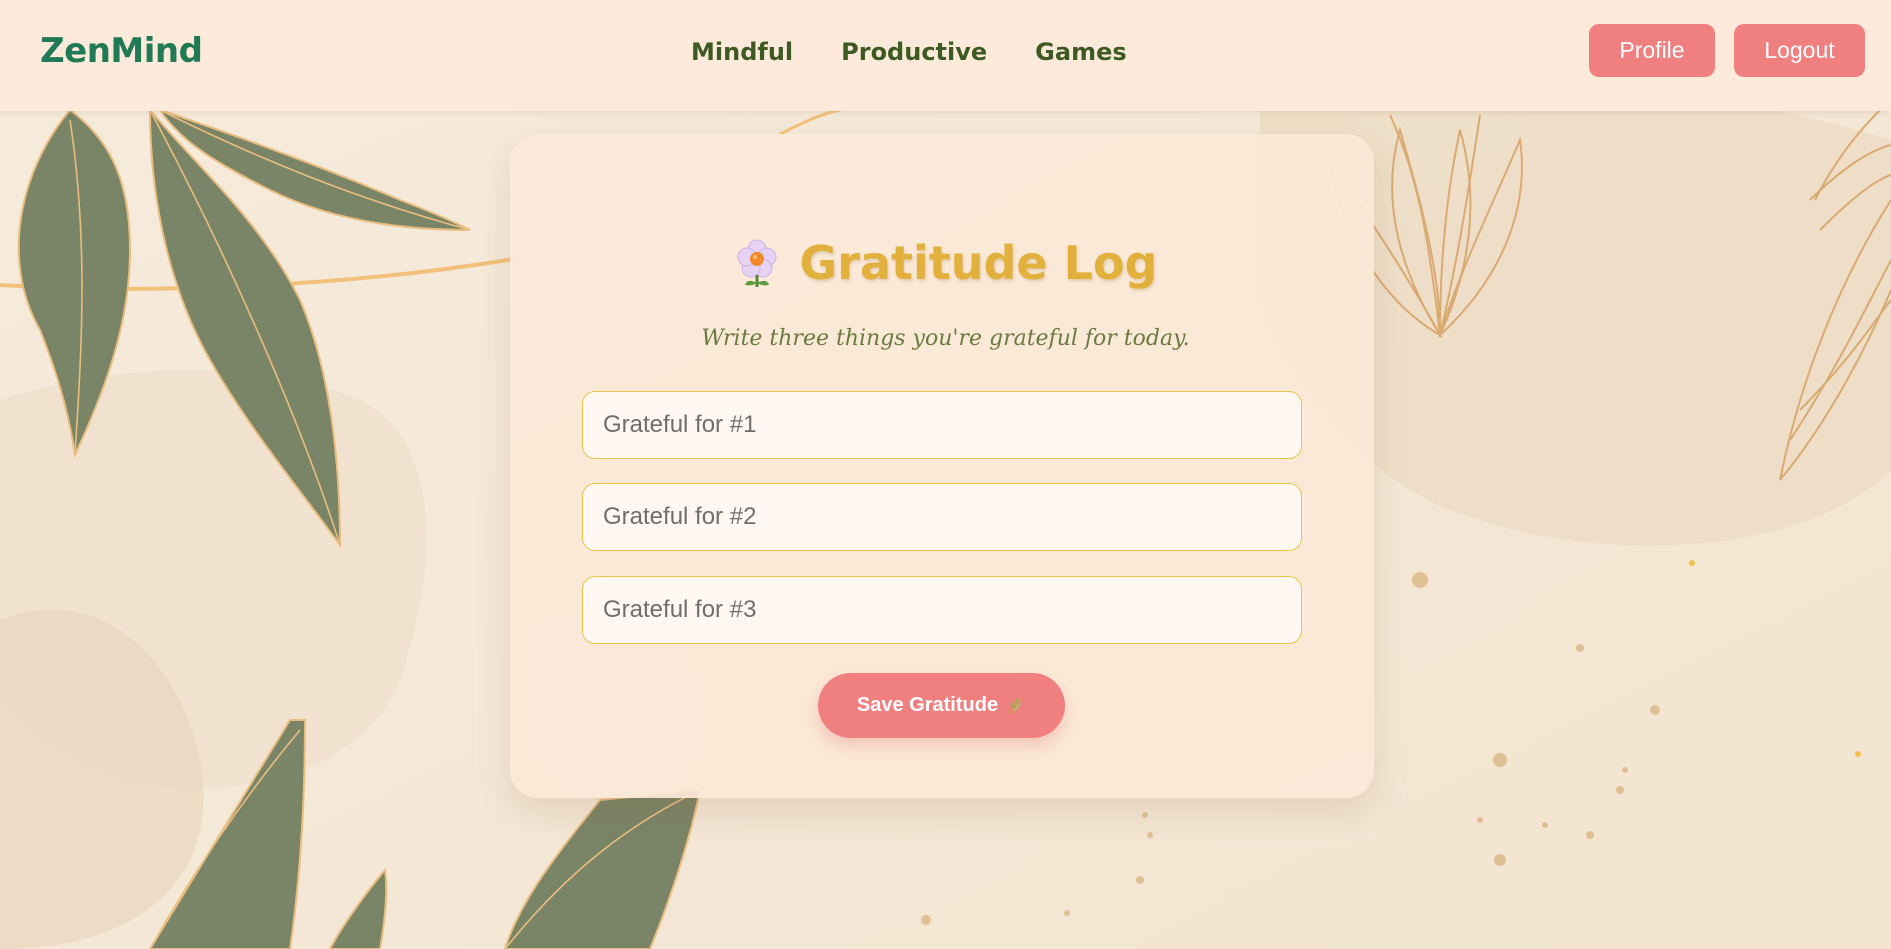  I want to click on profile-button: Profile, so click(1652, 50).